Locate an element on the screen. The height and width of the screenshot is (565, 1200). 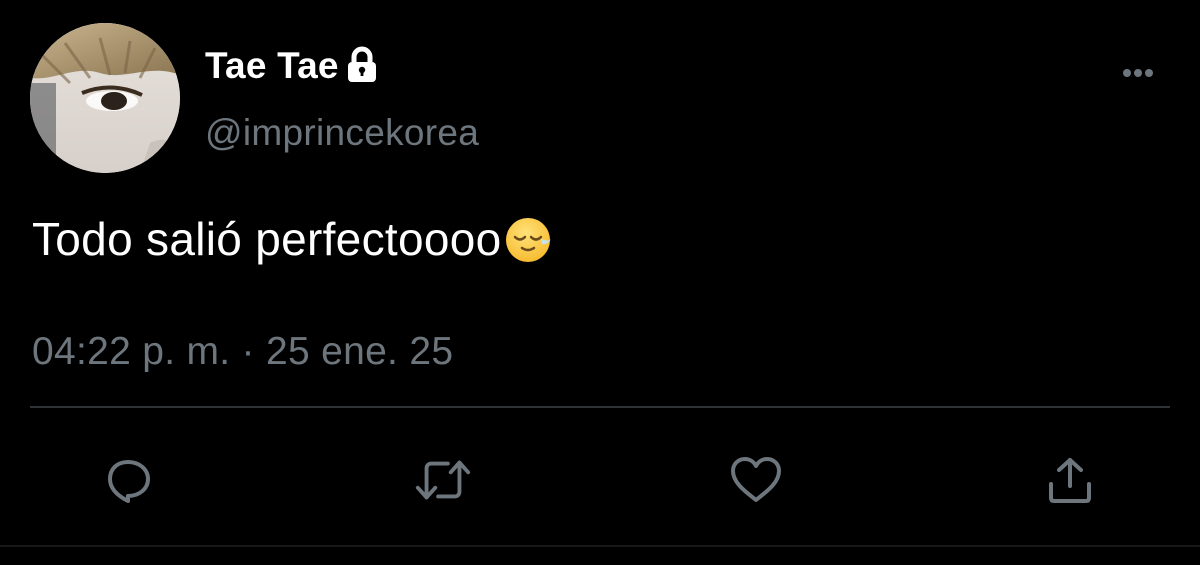
relieved-face-emoji is located at coordinates (528, 240).